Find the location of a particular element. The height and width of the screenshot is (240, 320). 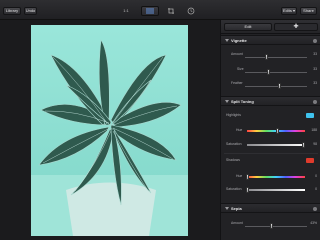

history-button is located at coordinates (191, 11).